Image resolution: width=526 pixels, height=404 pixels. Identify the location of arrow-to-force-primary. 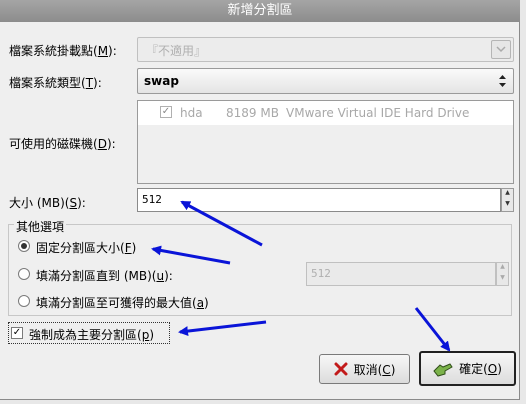
(222, 328).